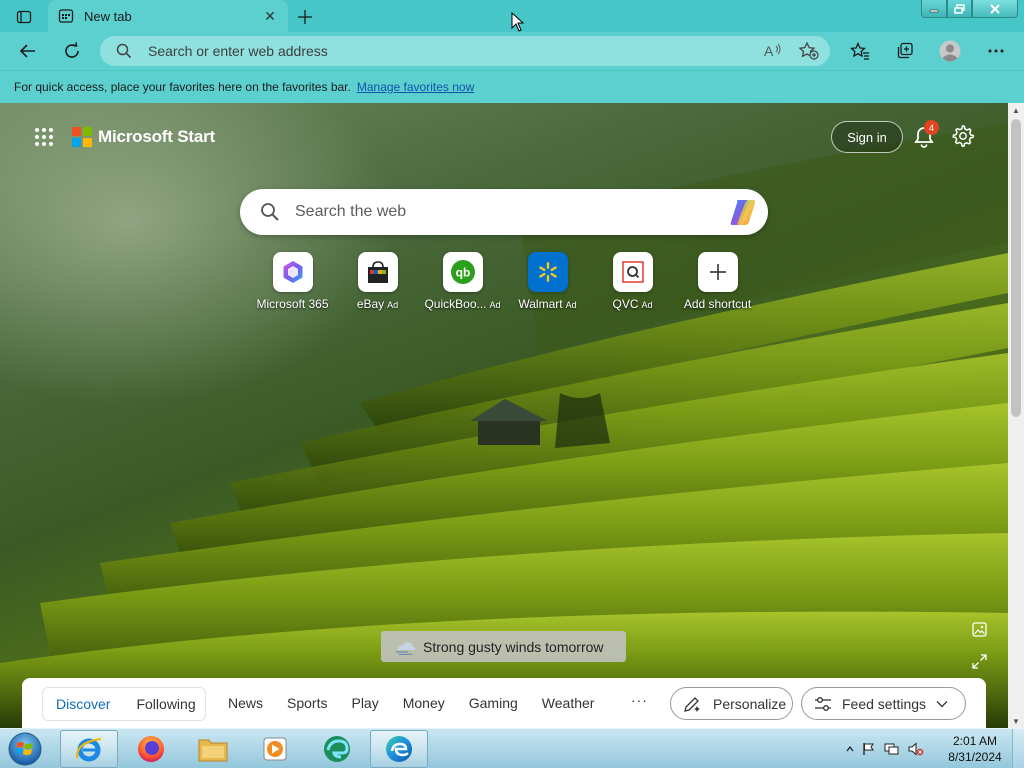  What do you see at coordinates (245, 703) in the screenshot?
I see `tab-news: News` at bounding box center [245, 703].